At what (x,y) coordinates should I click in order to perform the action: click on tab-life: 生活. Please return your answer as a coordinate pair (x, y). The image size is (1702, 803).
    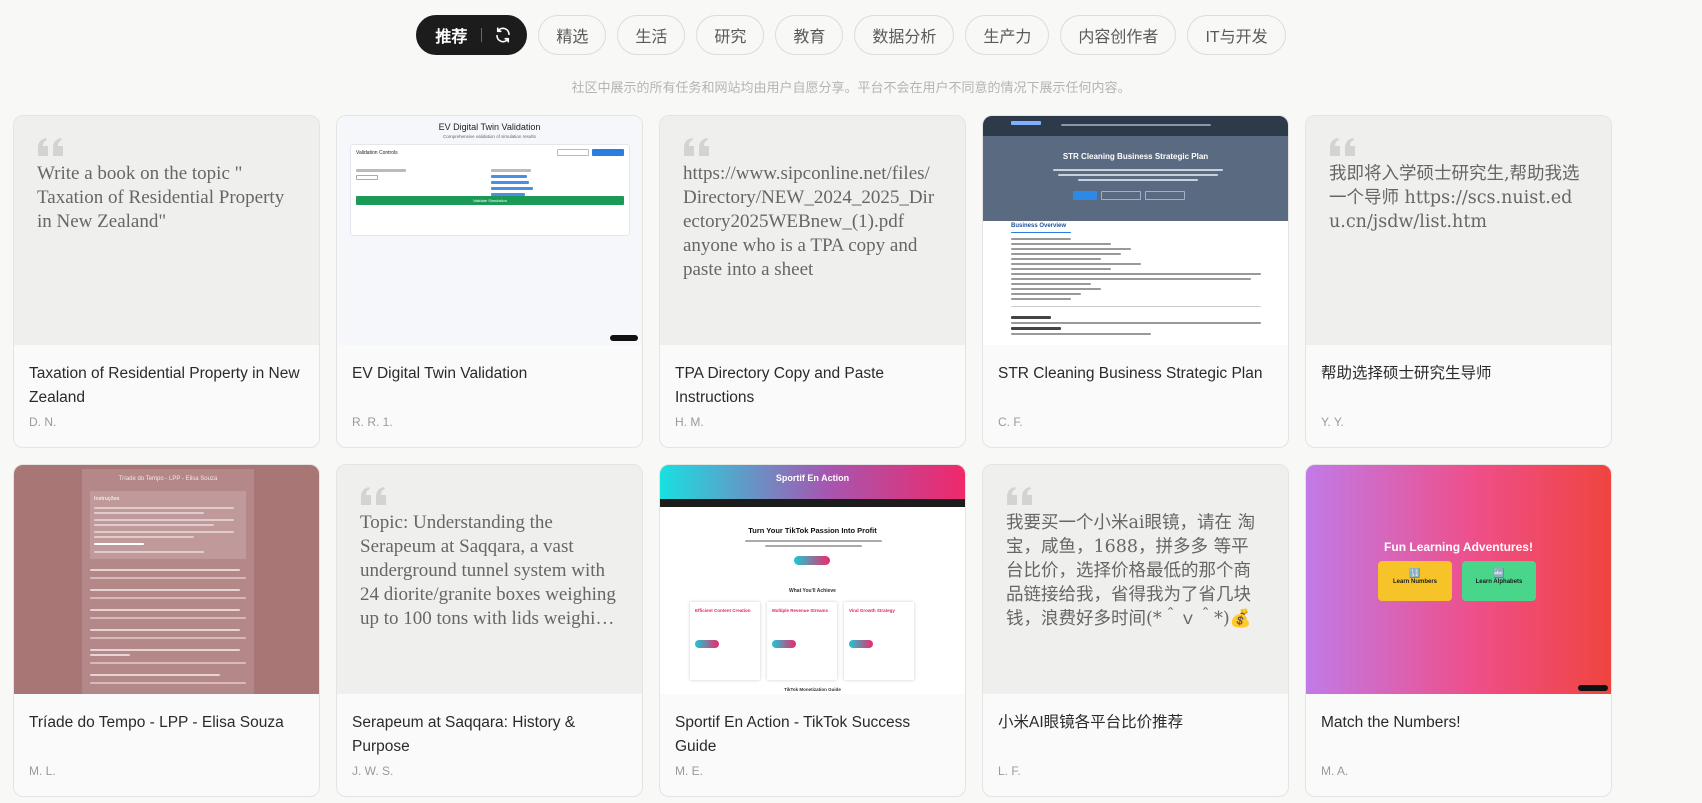
    Looking at the image, I should click on (651, 35).